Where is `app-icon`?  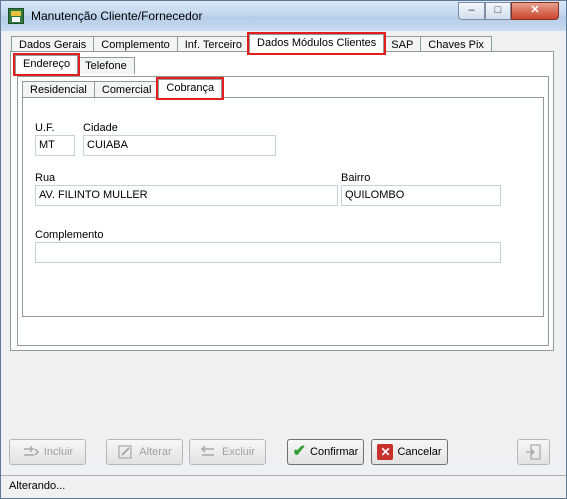
app-icon is located at coordinates (16, 16).